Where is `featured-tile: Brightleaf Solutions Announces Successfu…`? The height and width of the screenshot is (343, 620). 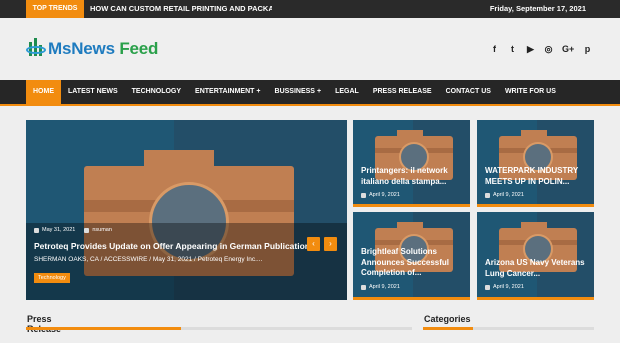 featured-tile: Brightleaf Solutions Announces Successfu… is located at coordinates (411, 256).